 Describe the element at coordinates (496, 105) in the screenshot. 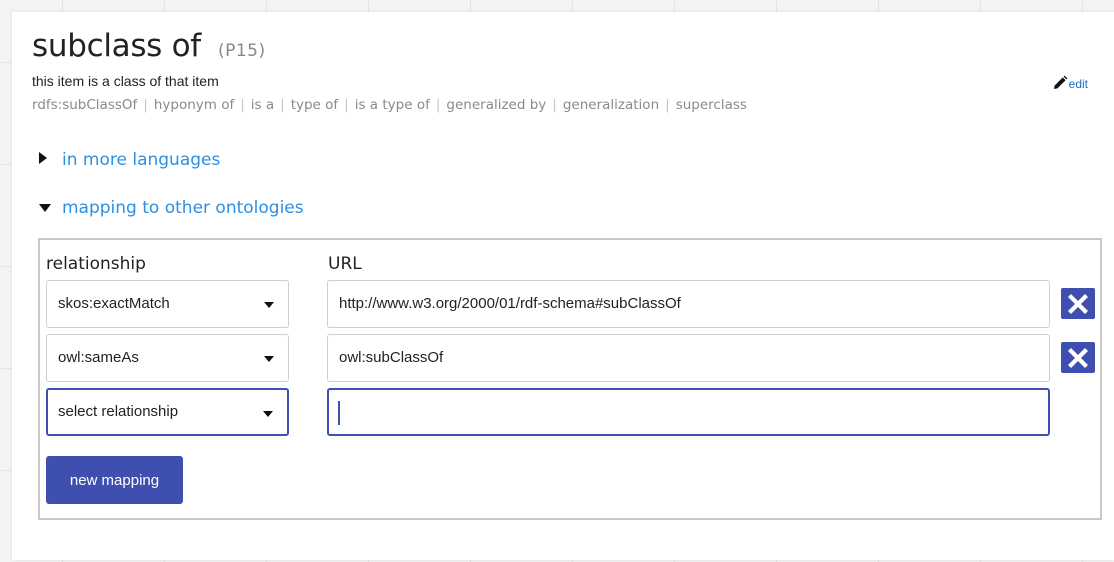

I see `alias: generalized by` at that location.